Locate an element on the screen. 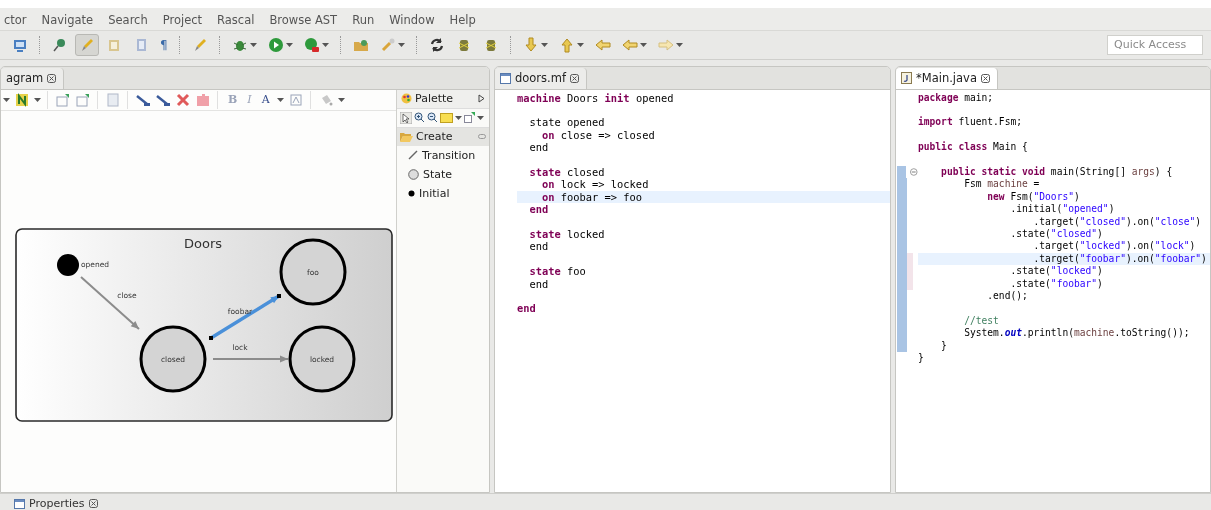 Image resolution: width=1211 pixels, height=510 pixels. toolbar-button: ¶ is located at coordinates (164, 44).